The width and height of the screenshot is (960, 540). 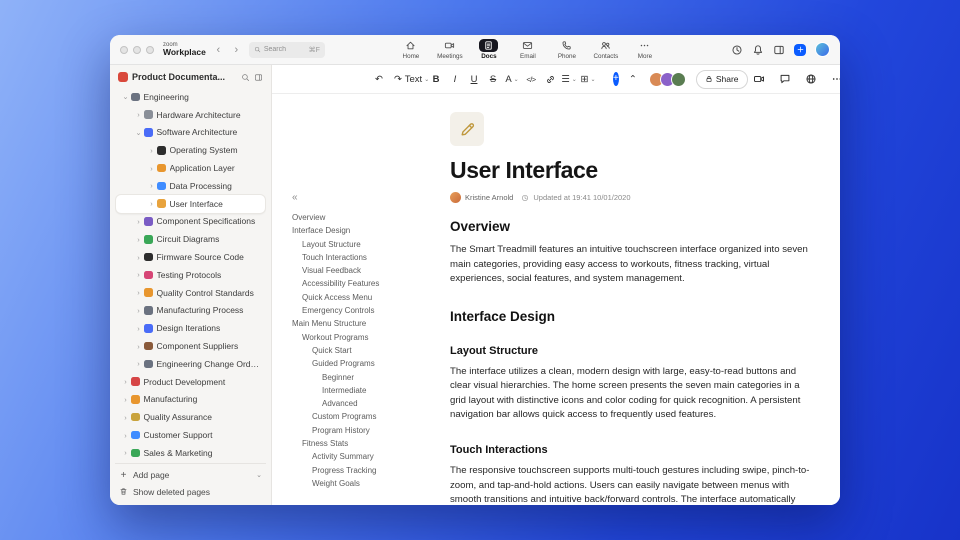 I want to click on outline-quick-start: Quick Start, so click(x=367, y=350).